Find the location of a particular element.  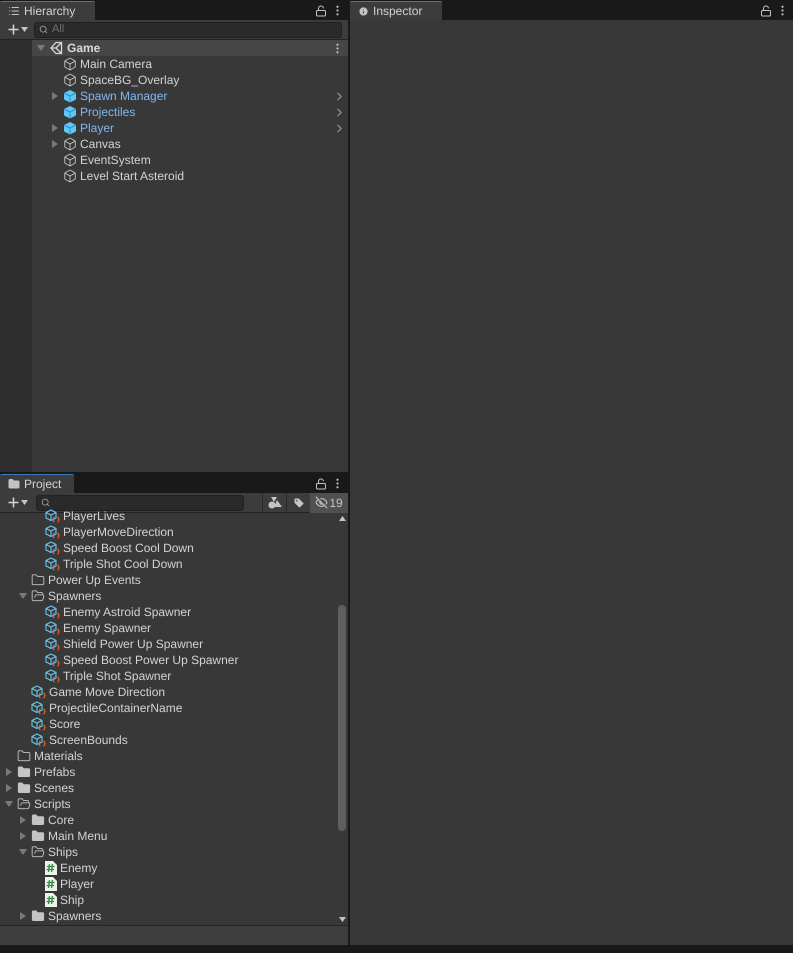

tree-item: Triple Shot Cool Down is located at coordinates (123, 564).